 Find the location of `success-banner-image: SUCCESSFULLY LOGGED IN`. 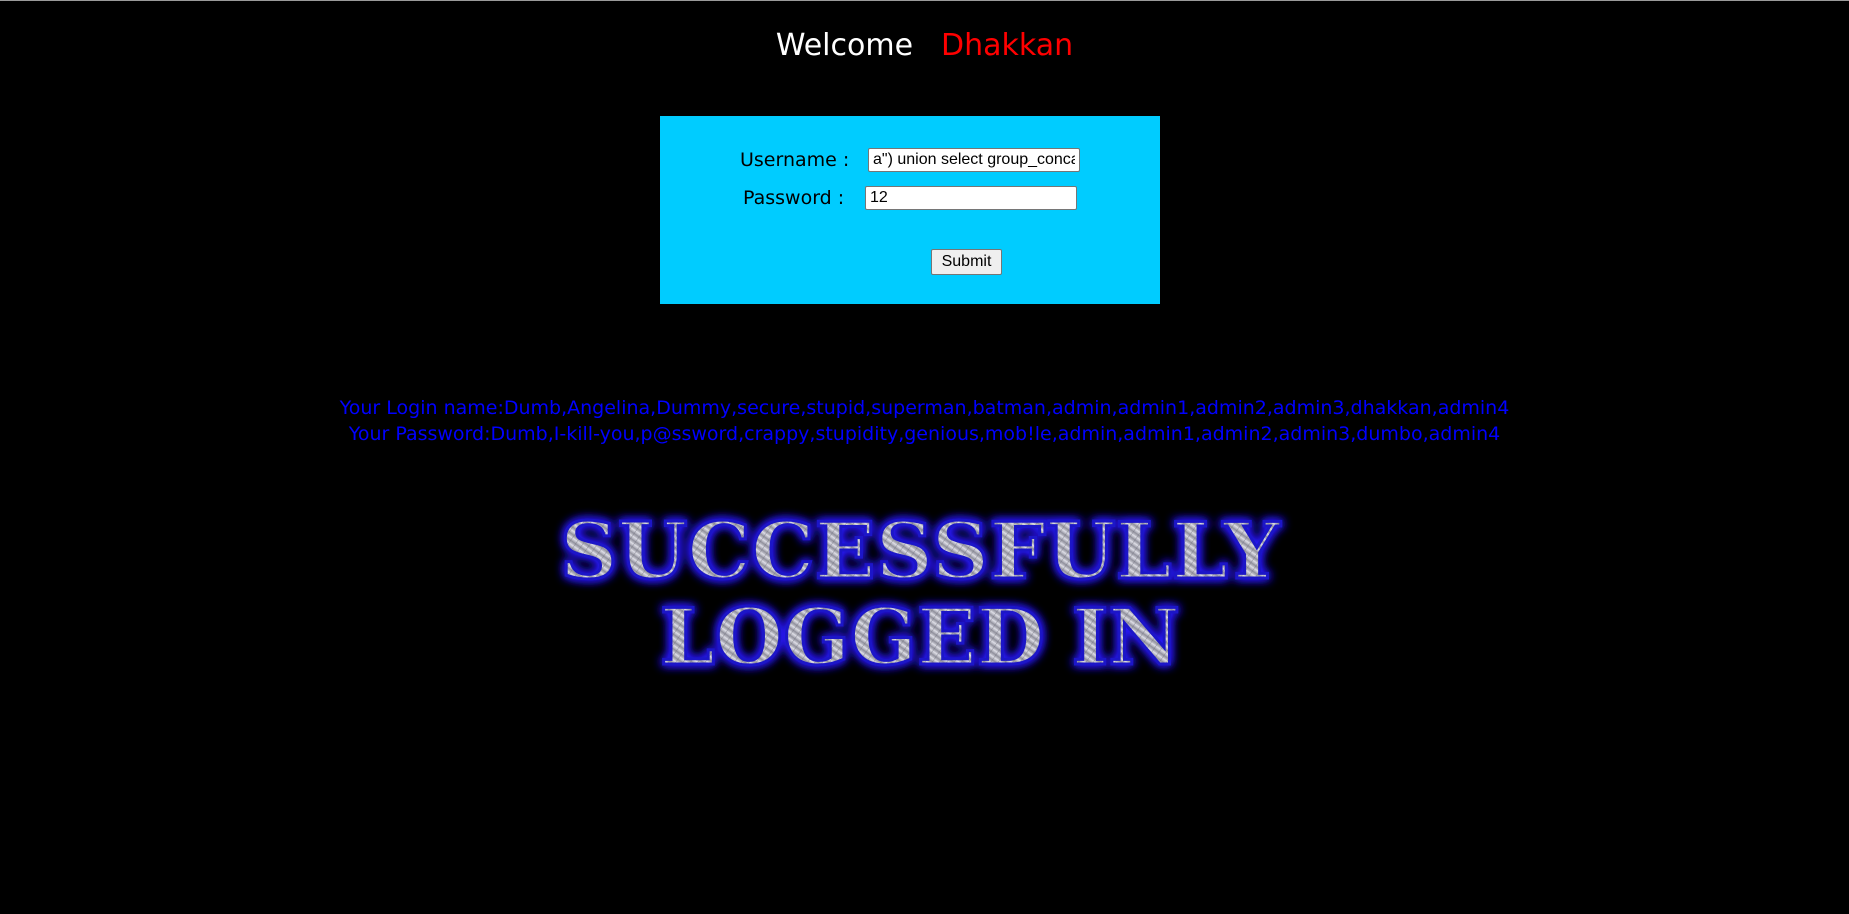

success-banner-image: SUCCESSFULLY LOGGED IN is located at coordinates (920, 590).